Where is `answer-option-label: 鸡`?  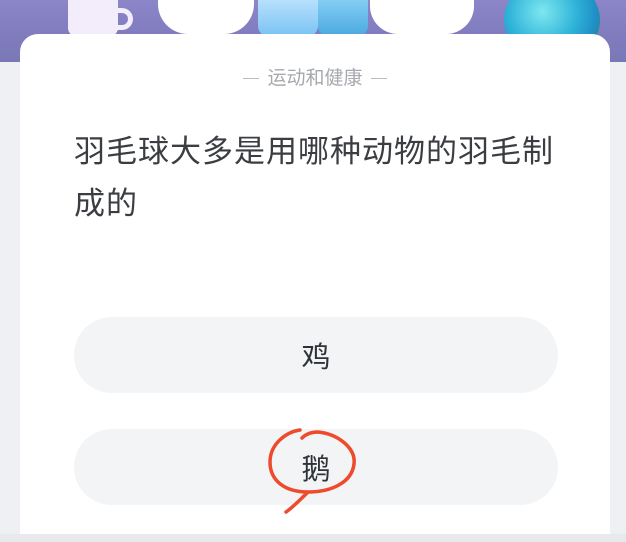 answer-option-label: 鸡 is located at coordinates (316, 357).